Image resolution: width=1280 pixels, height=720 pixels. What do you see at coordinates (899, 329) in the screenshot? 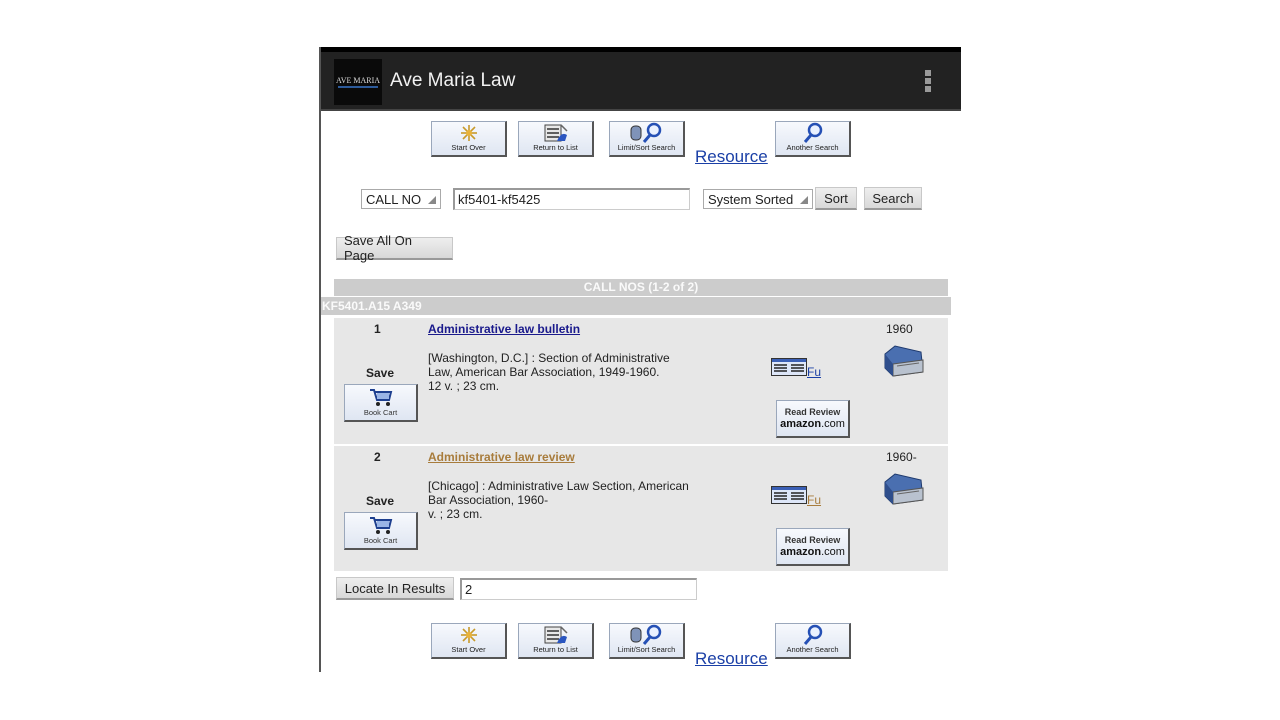
I see `result-year: 1960` at bounding box center [899, 329].